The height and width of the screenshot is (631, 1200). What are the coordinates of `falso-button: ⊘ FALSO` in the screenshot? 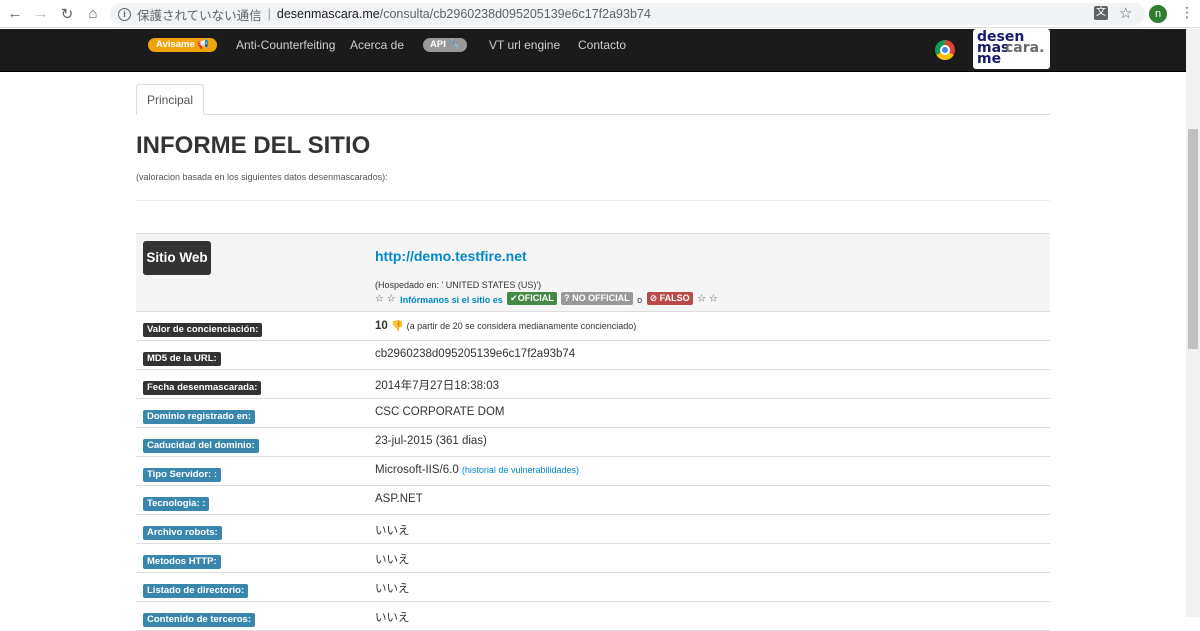 It's located at (669, 299).